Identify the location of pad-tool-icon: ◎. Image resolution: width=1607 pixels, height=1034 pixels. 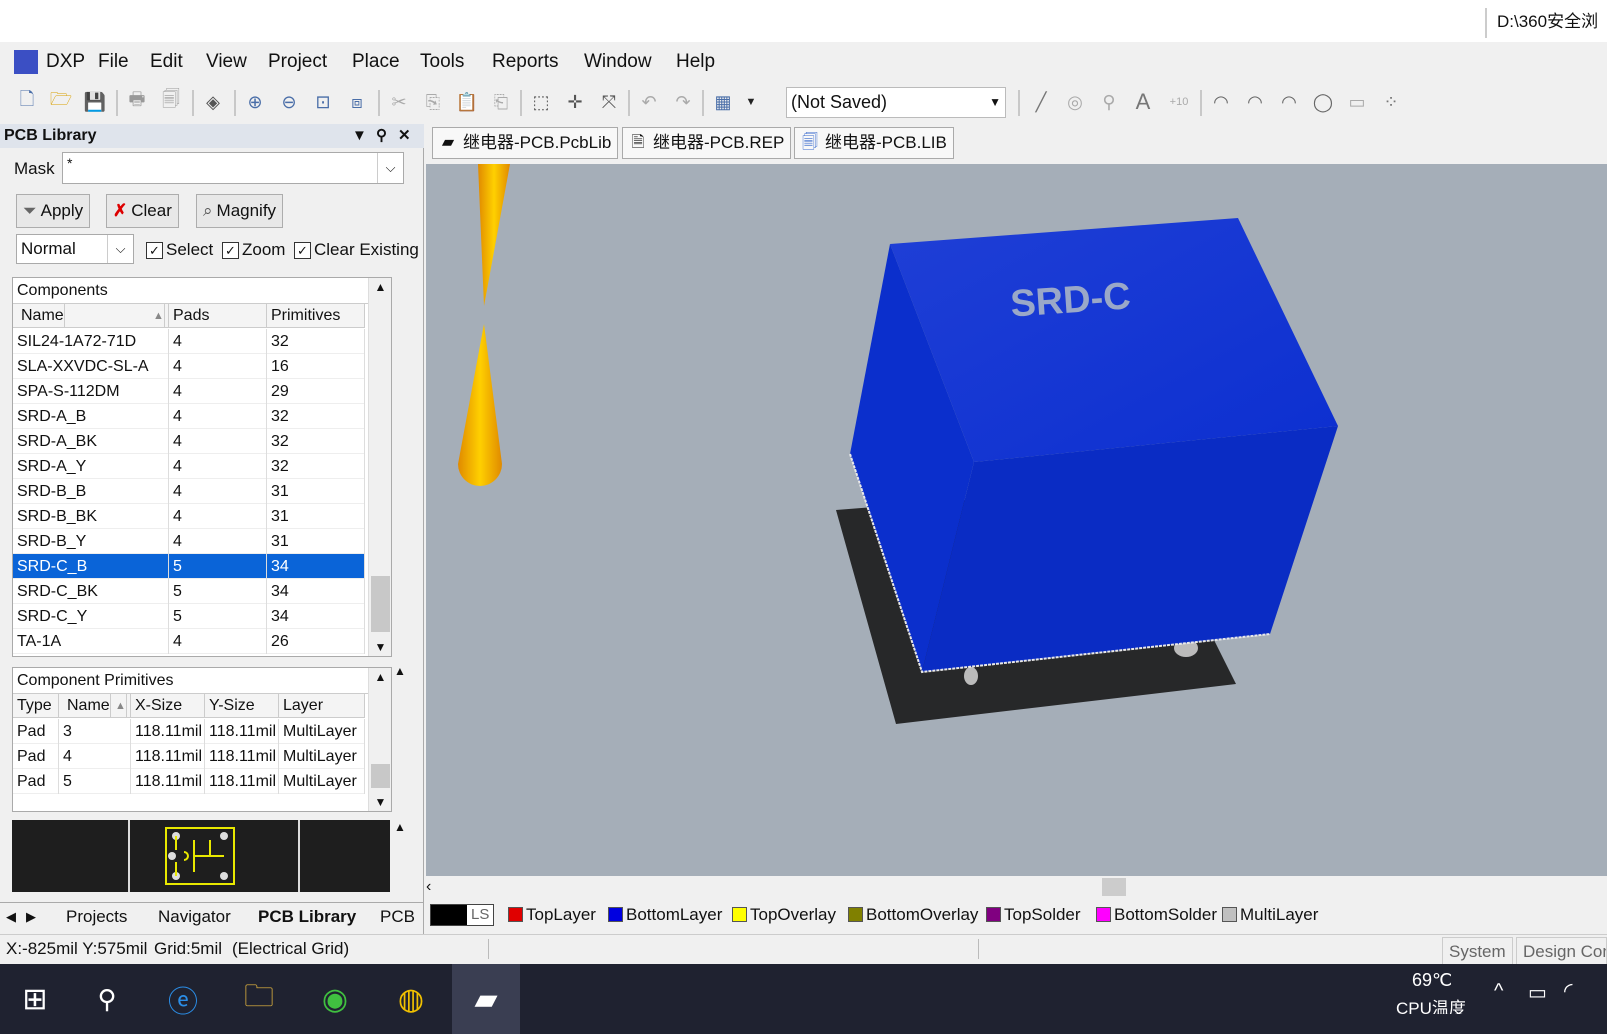
(1075, 102).